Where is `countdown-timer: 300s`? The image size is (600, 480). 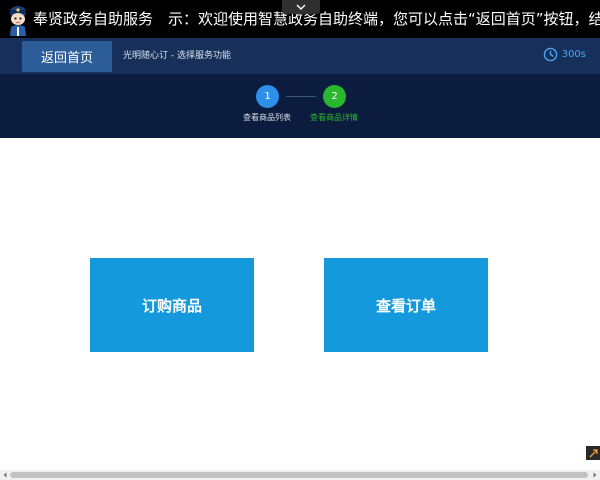 countdown-timer: 300s is located at coordinates (564, 54).